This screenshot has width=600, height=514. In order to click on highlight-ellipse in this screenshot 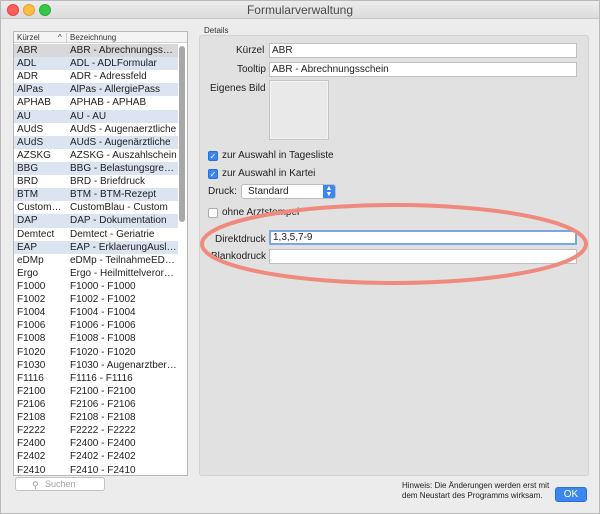, I will do `click(394, 244)`.